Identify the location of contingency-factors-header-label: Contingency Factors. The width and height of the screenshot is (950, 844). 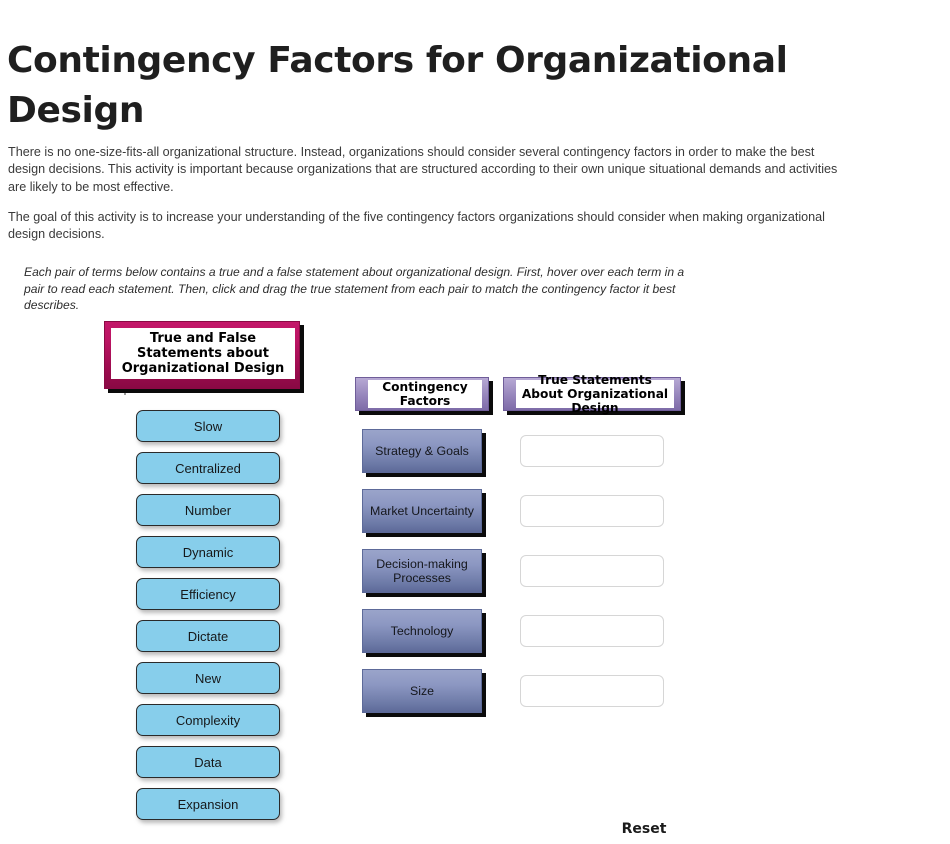
(425, 394).